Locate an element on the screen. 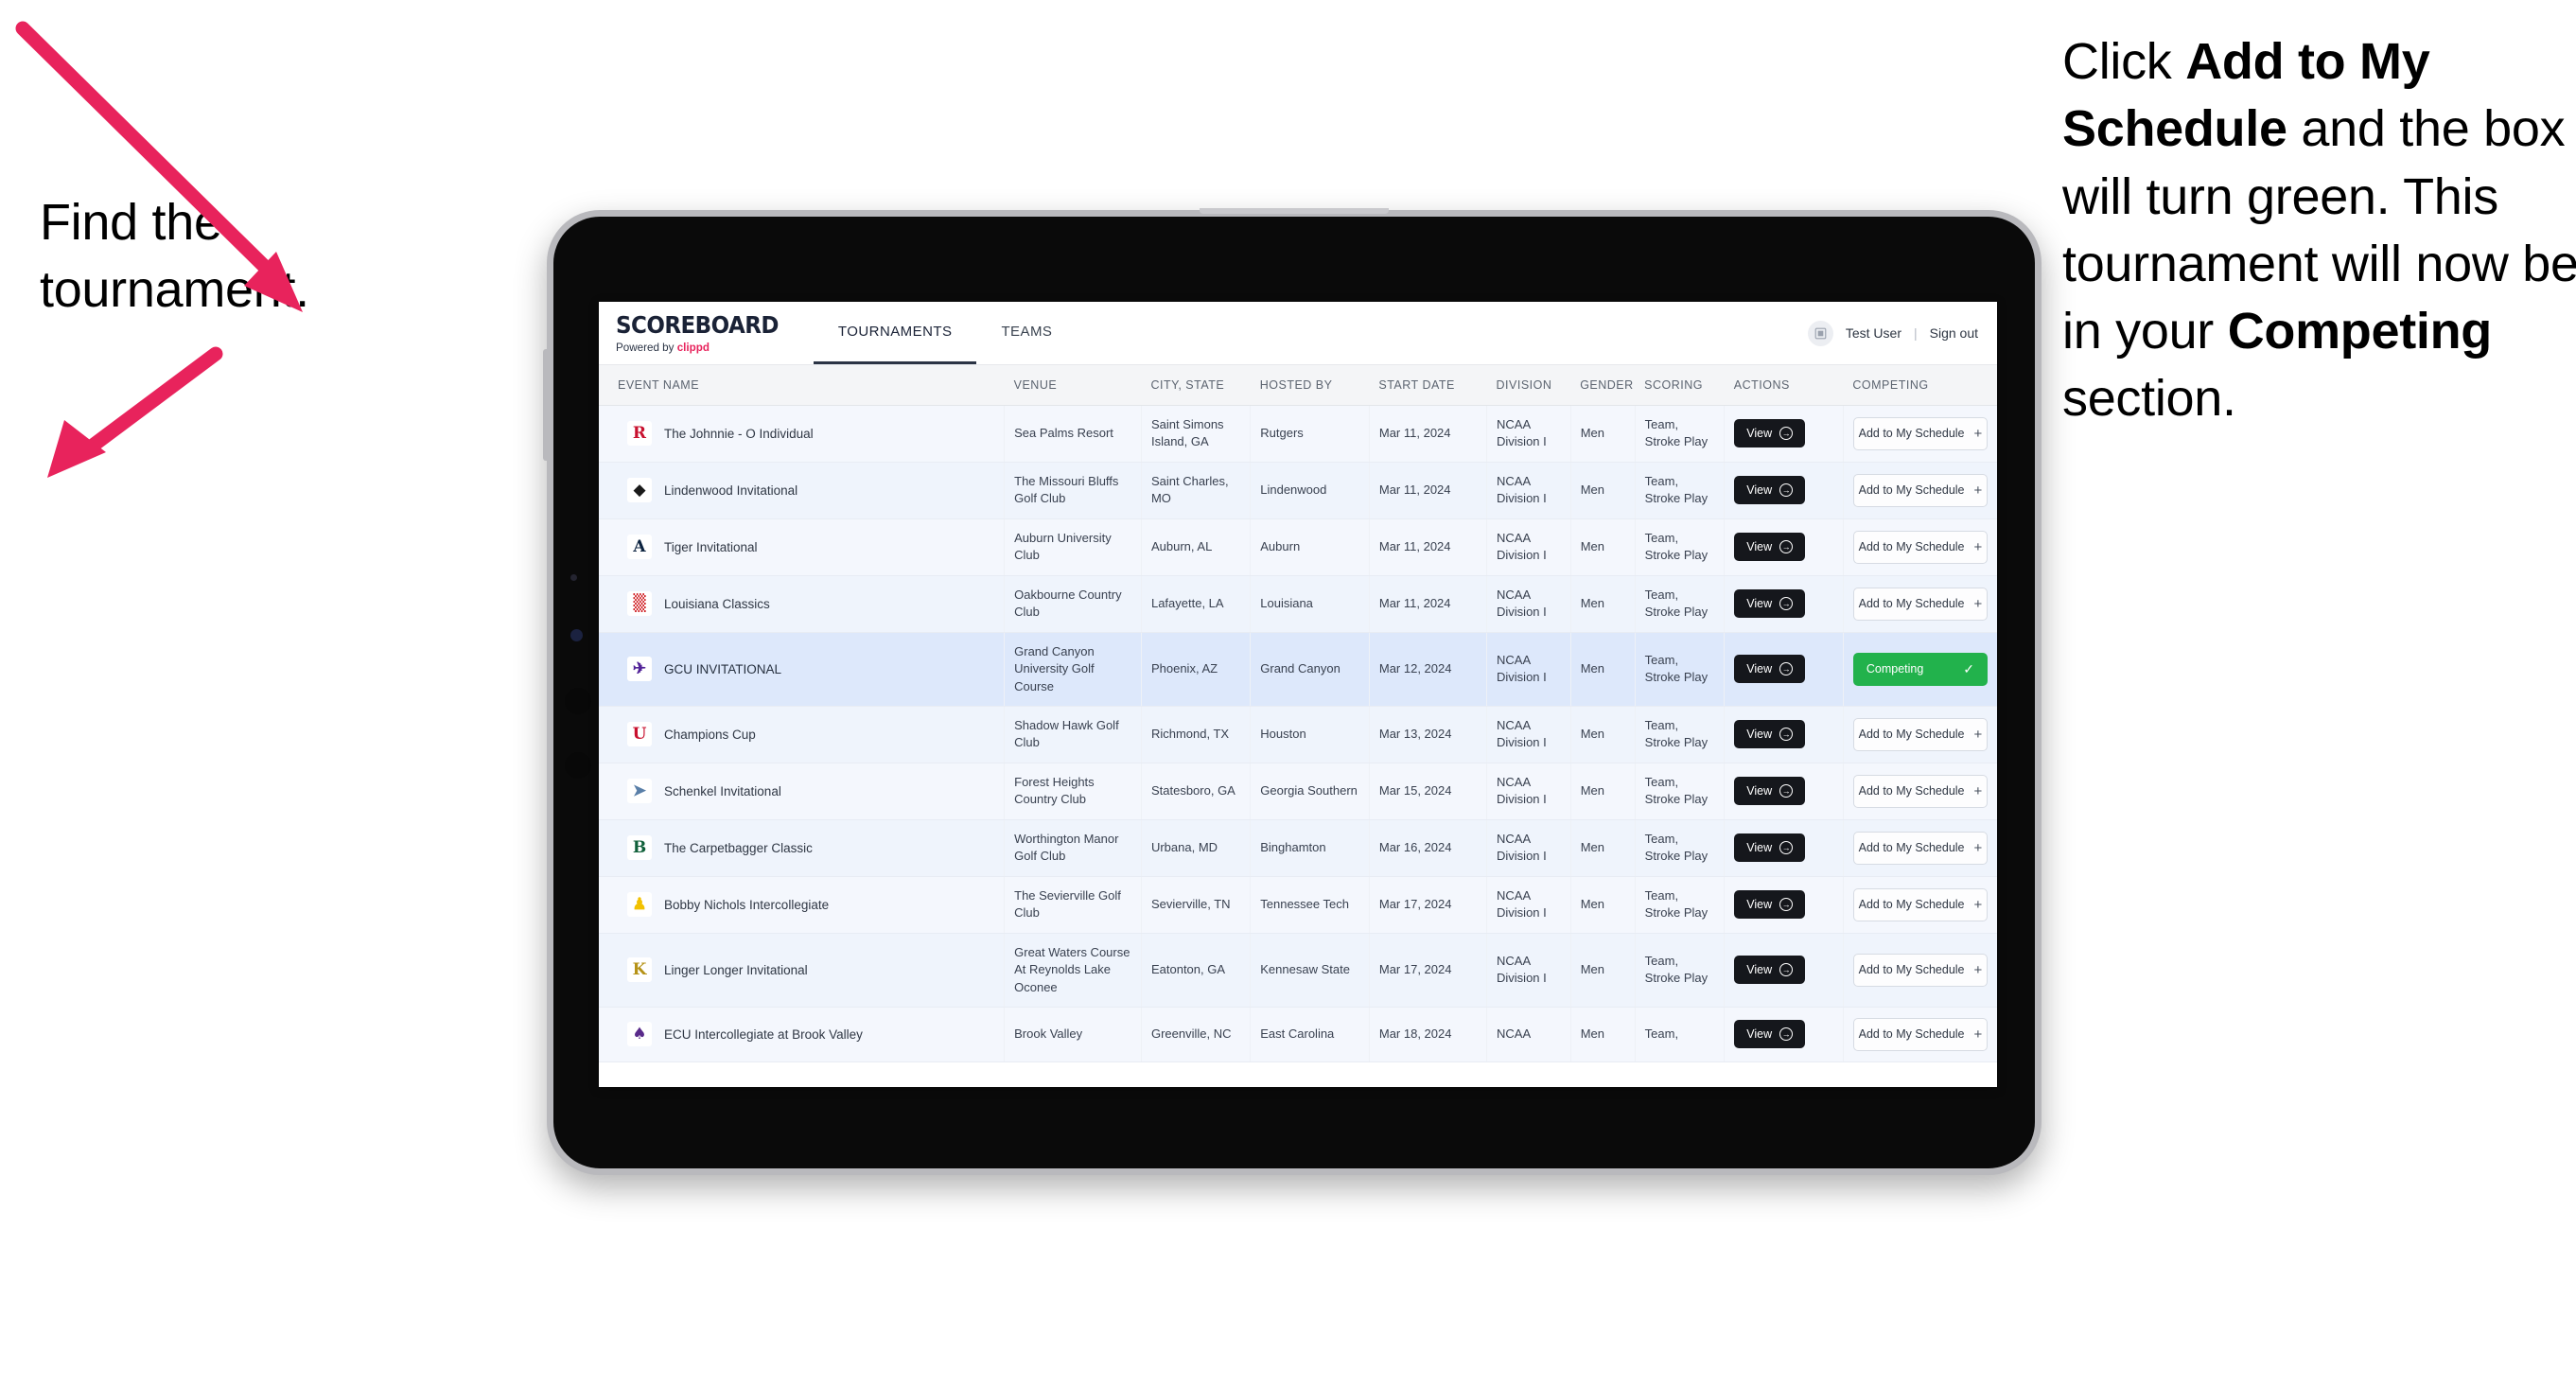  cell-event-name: R The Johnnie - O Individual is located at coordinates (803, 434).